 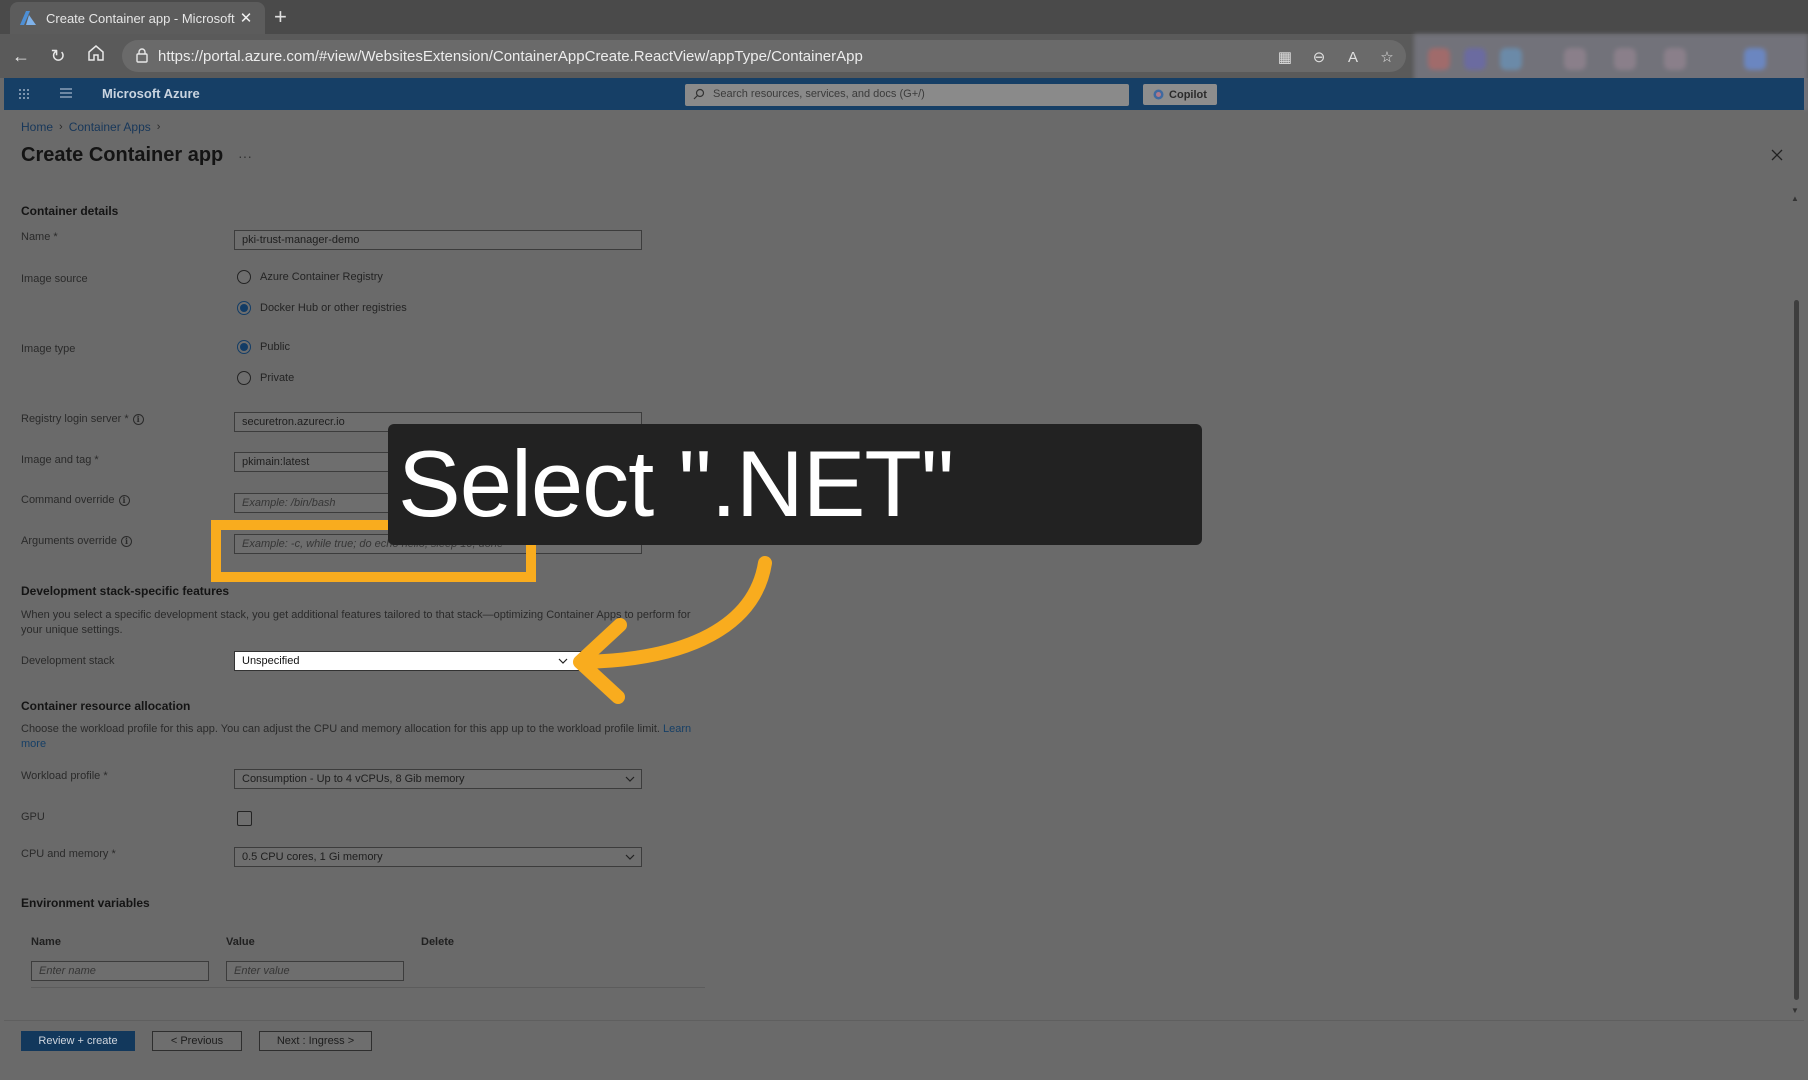 What do you see at coordinates (1158, 94) in the screenshot?
I see `copilot-icon` at bounding box center [1158, 94].